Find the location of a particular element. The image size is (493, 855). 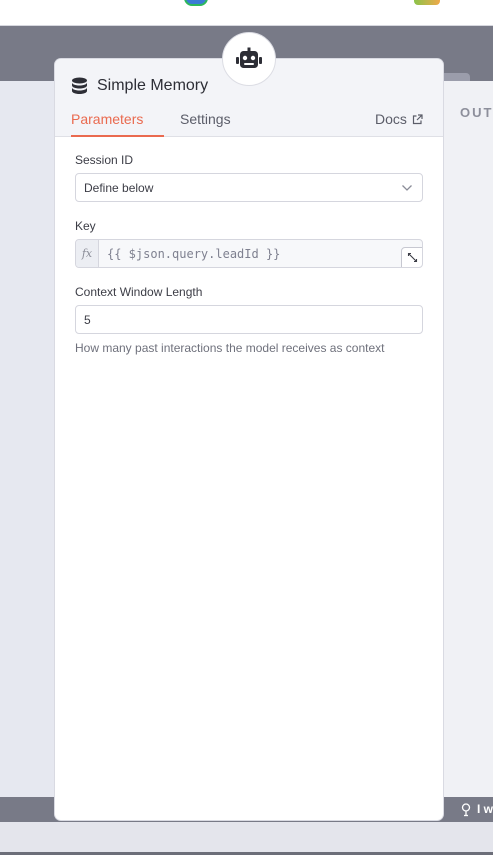

context-window-value: 5 is located at coordinates (87, 320).